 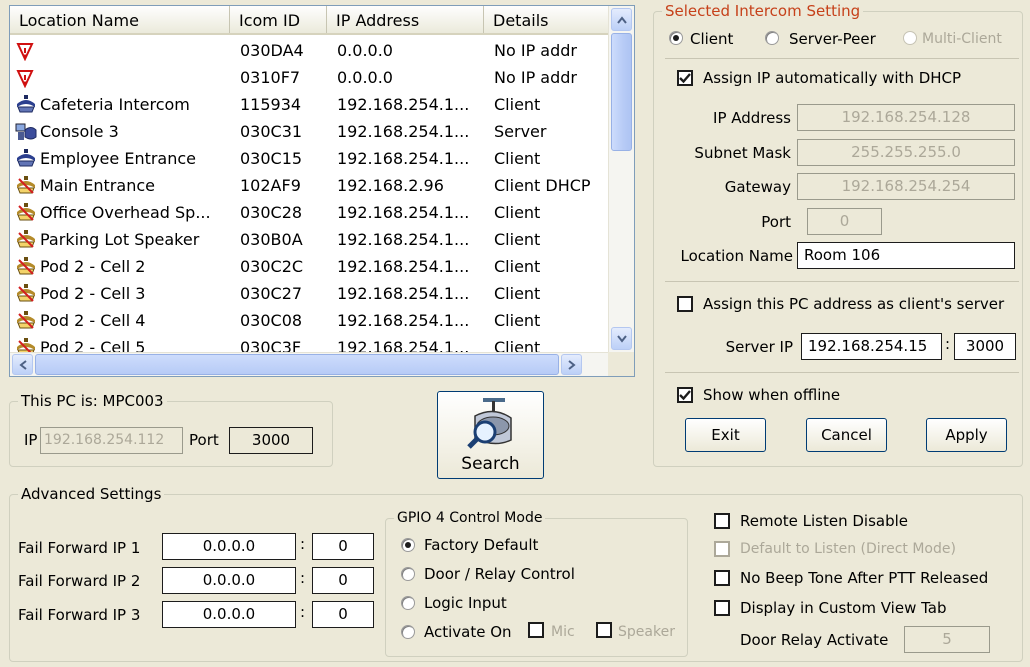 What do you see at coordinates (906, 255) in the screenshot?
I see `location-name-field: Room 106` at bounding box center [906, 255].